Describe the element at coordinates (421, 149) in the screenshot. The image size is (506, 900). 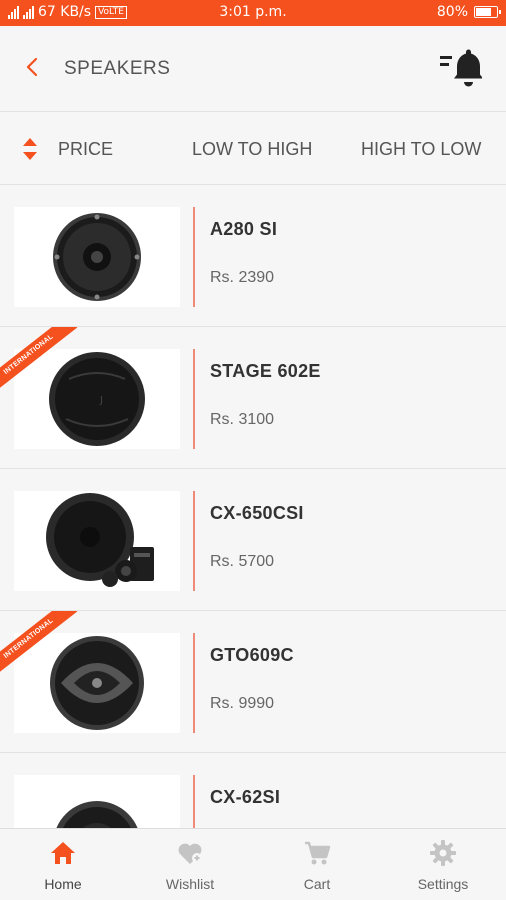
I see `sort-high-to-low: HIGH TO LOW` at that location.